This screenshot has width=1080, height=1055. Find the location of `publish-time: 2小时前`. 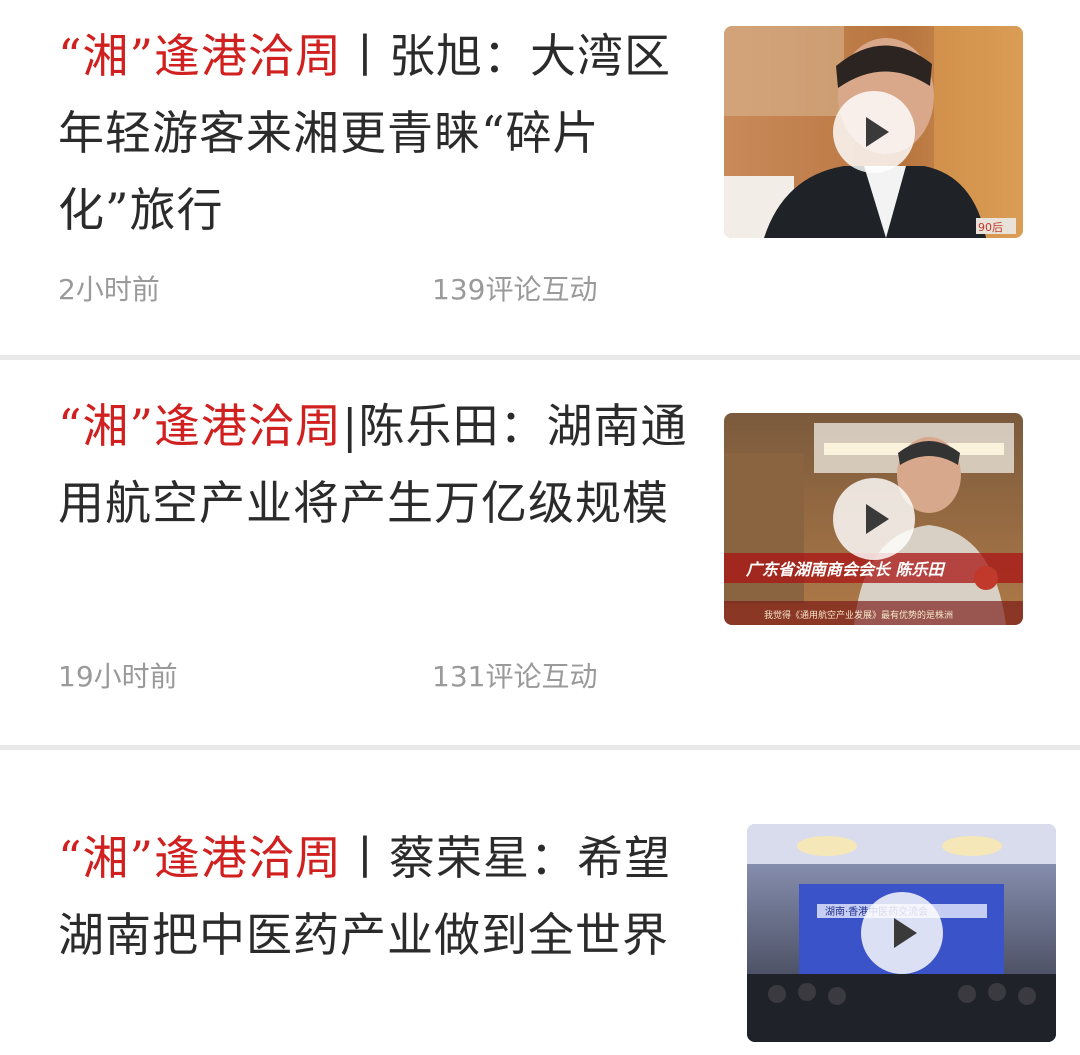

publish-time: 2小时前 is located at coordinates (109, 289).